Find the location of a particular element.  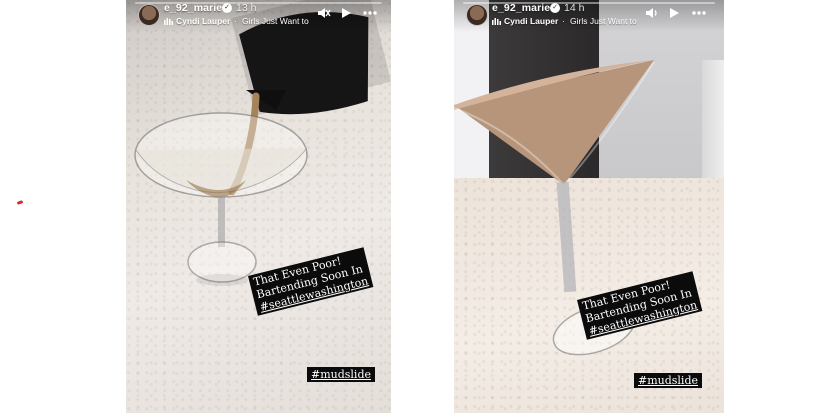

speaker-muted-icon is located at coordinates (324, 13).